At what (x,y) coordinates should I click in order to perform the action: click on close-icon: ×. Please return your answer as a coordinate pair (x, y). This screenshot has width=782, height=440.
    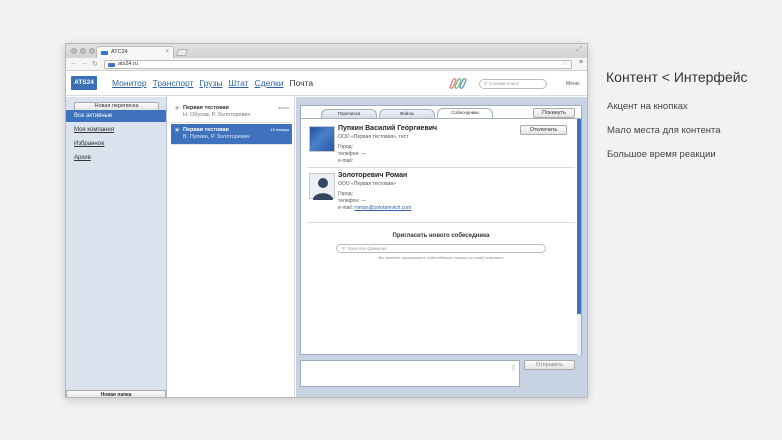
    Looking at the image, I should click on (167, 52).